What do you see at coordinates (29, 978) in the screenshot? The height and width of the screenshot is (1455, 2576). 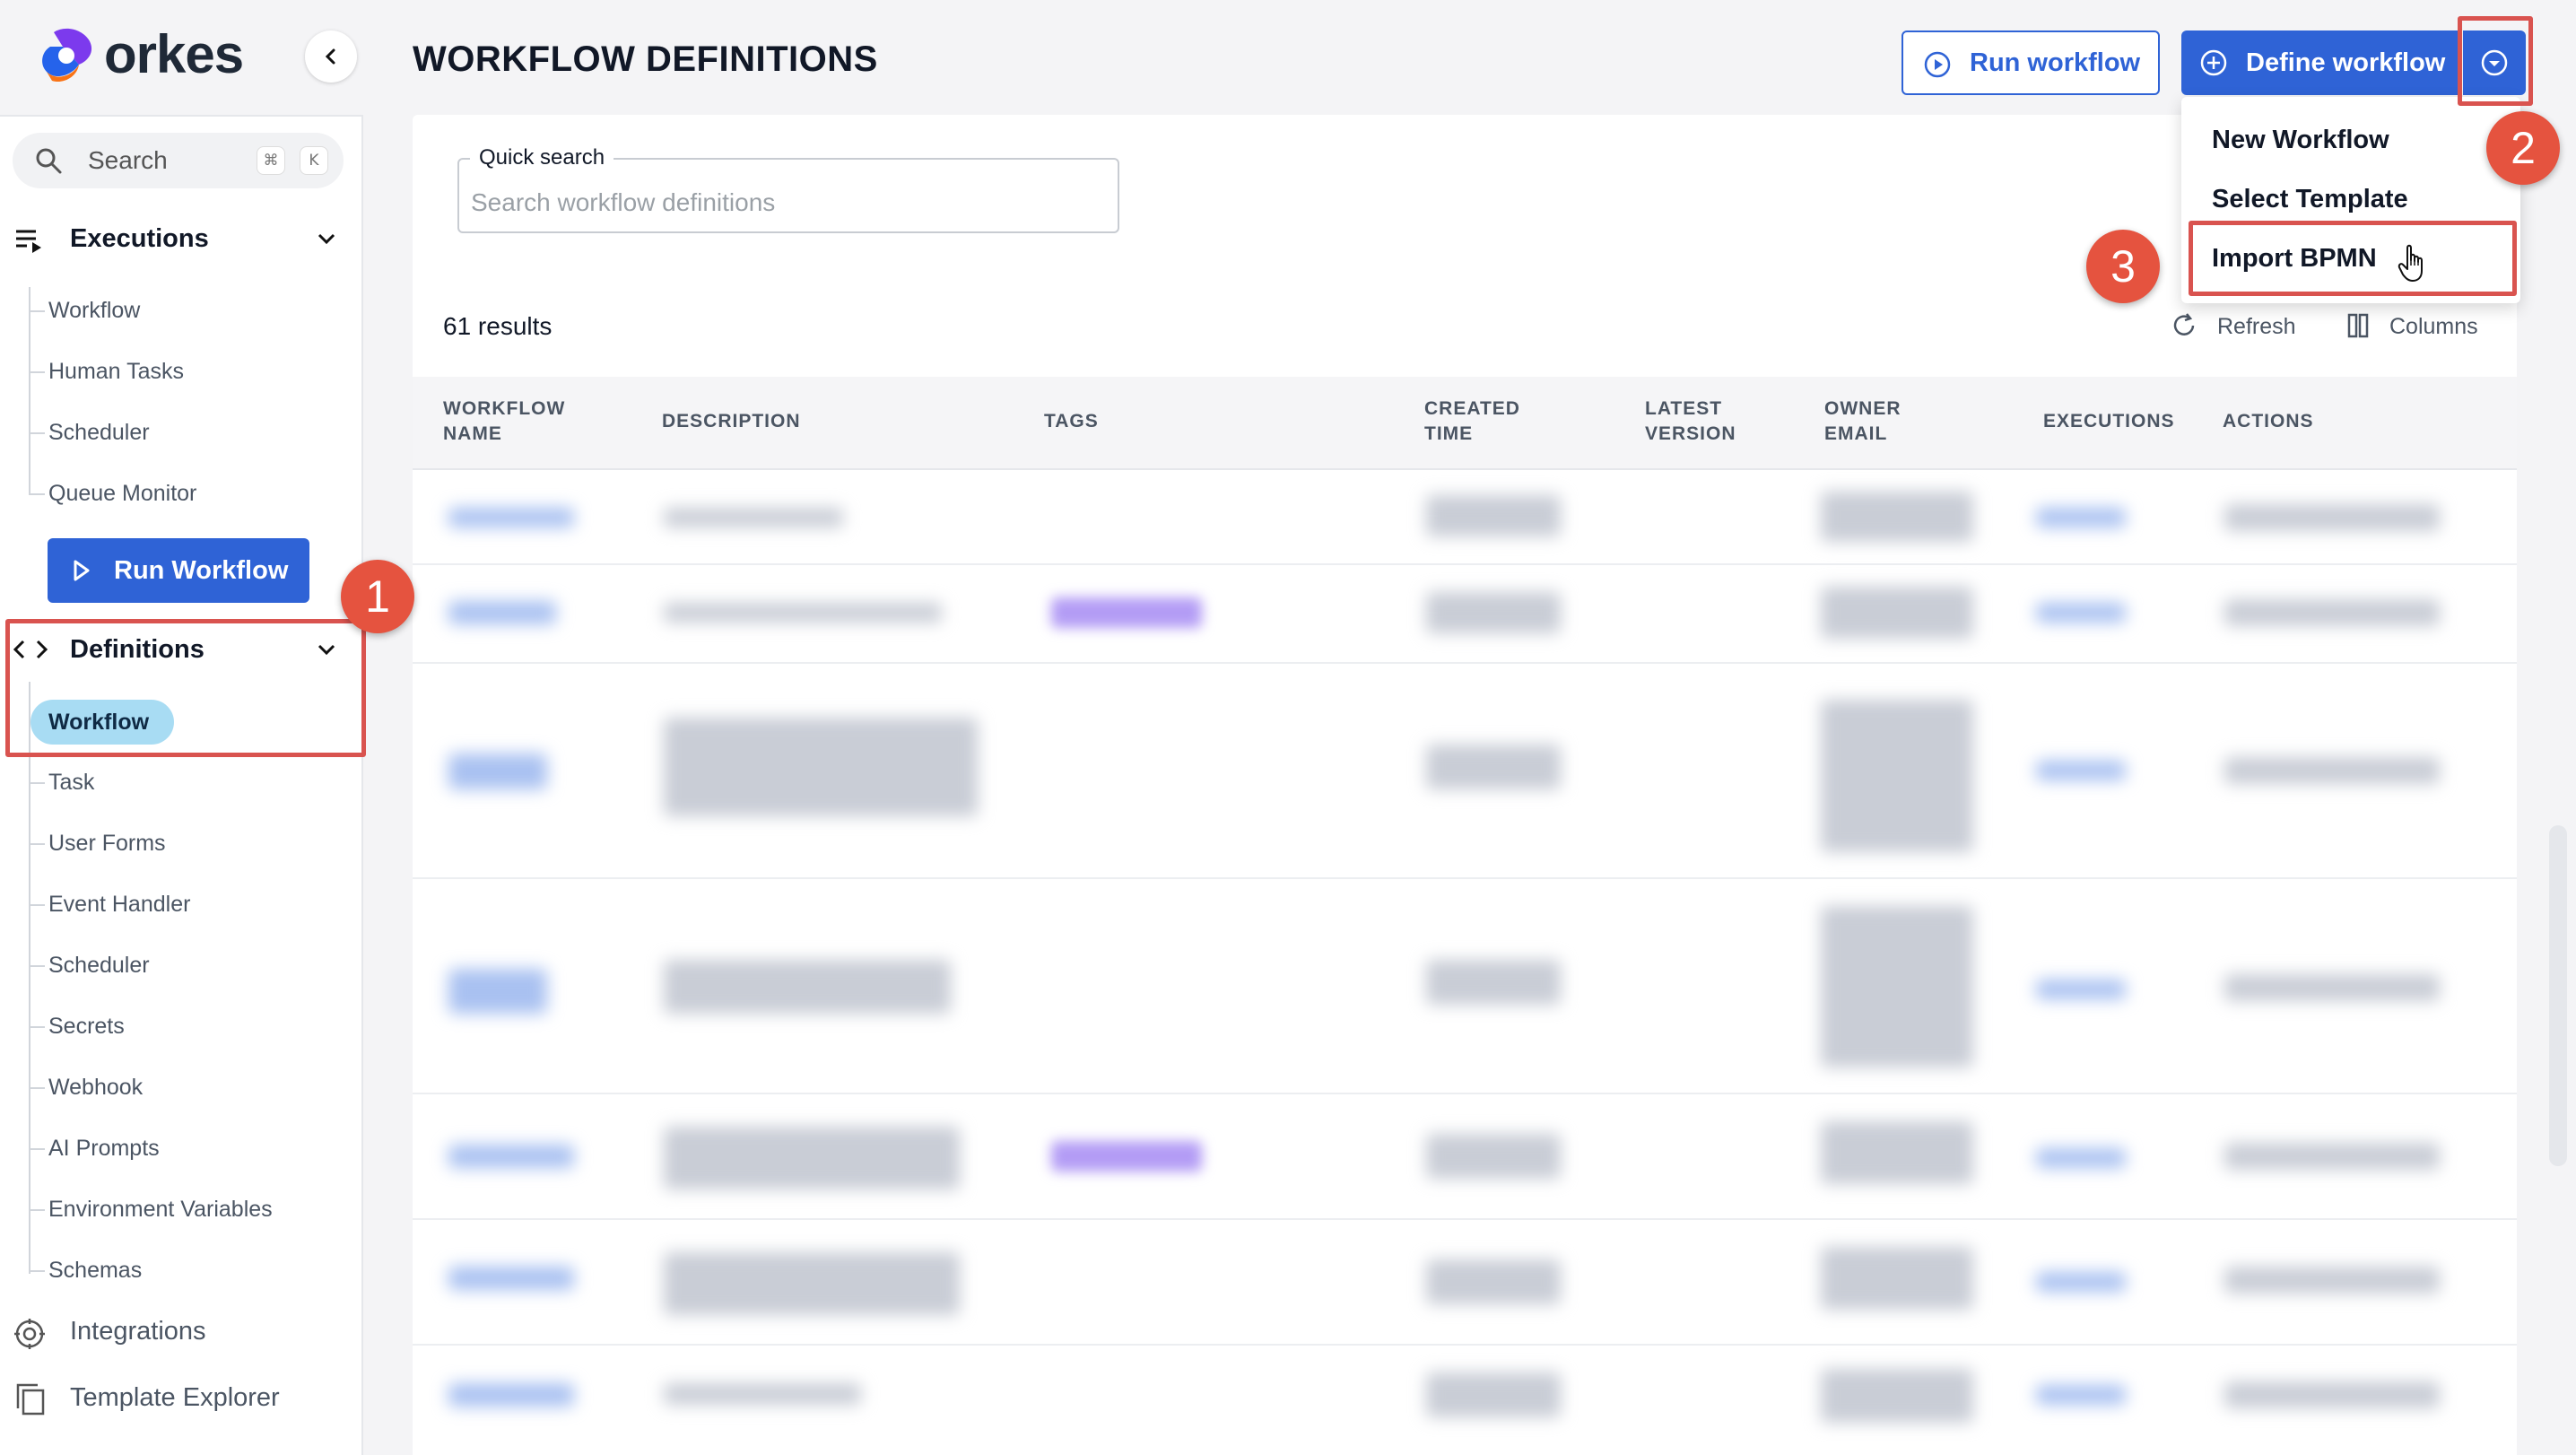 I see `tree-line` at bounding box center [29, 978].